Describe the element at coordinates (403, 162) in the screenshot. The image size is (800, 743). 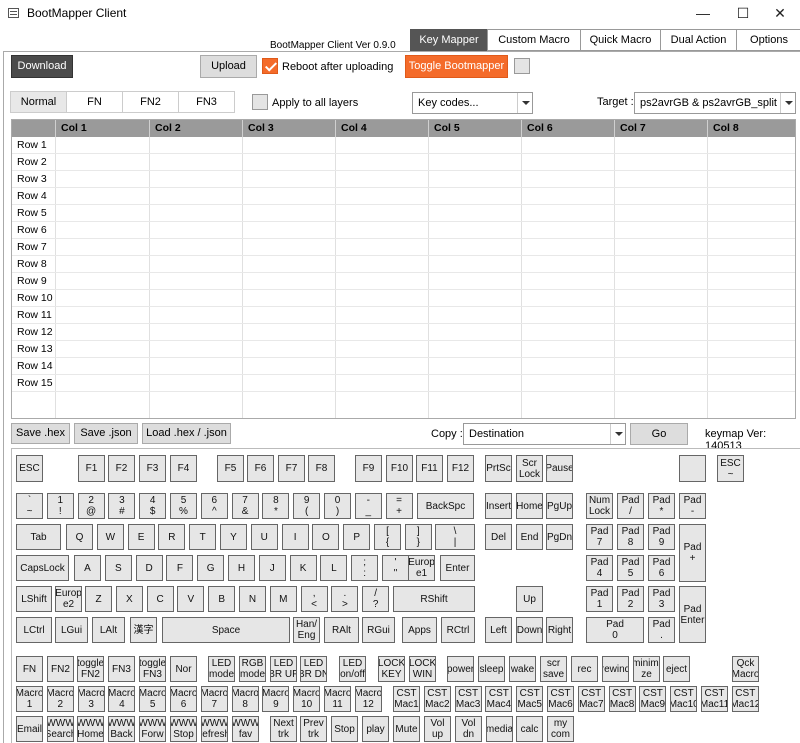
I see `grid-row: Row 2` at that location.